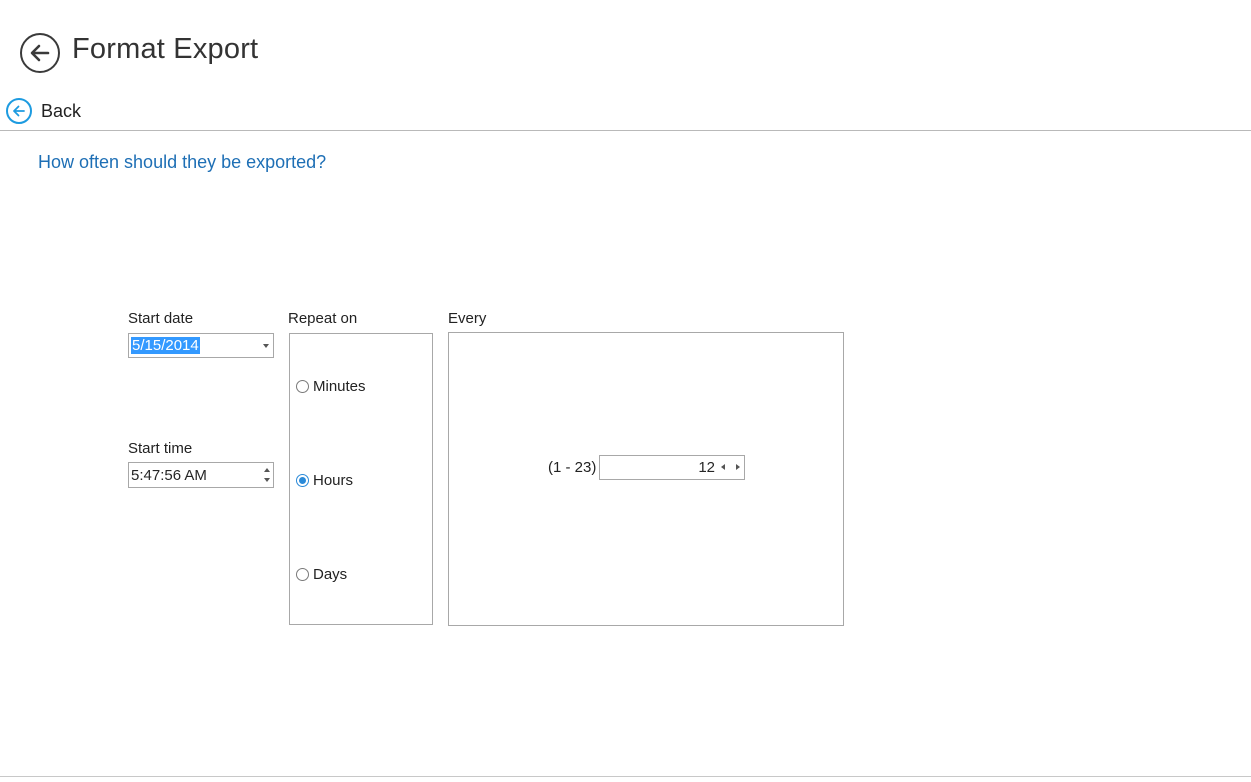  I want to click on radio-hours: Hours, so click(324, 480).